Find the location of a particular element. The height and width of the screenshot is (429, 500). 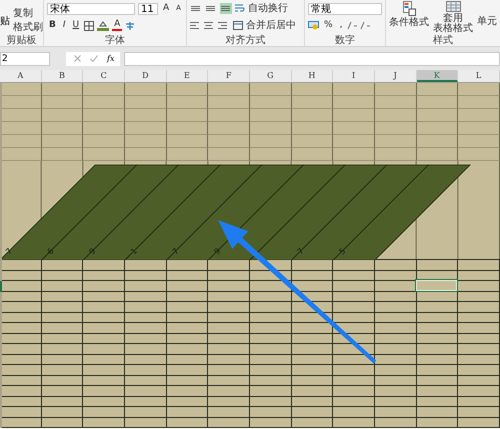

checkmark-icon is located at coordinates (94, 58).